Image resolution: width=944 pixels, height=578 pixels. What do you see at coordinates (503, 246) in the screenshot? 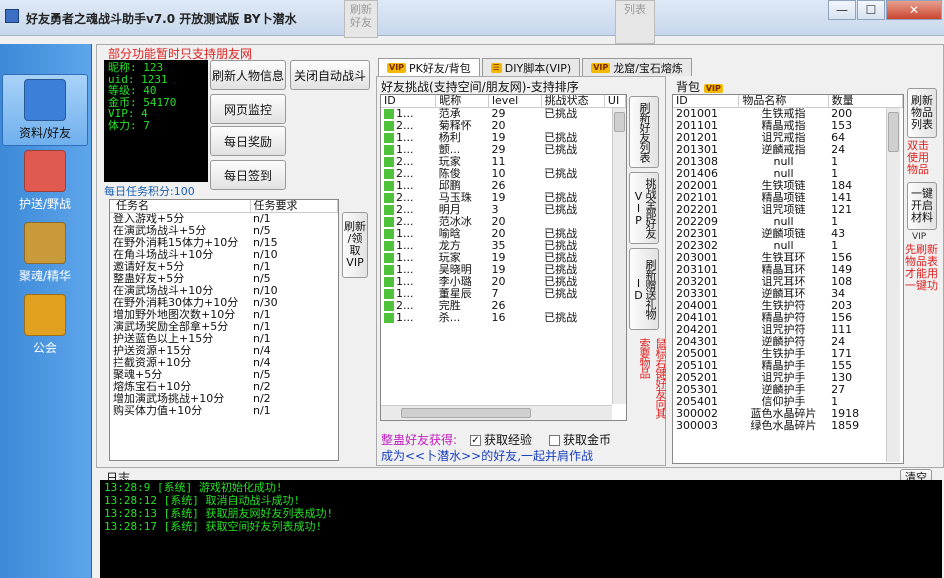
I see `friend-row: 1... 龙方 35 已挑战` at bounding box center [503, 246].